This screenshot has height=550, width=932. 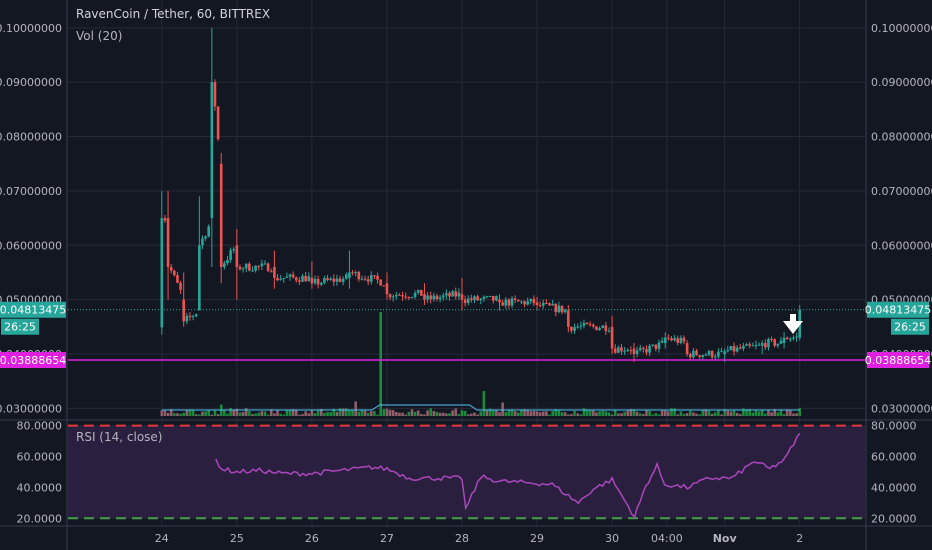 I want to click on rsi-tick-right: 80.0000, so click(x=894, y=426).